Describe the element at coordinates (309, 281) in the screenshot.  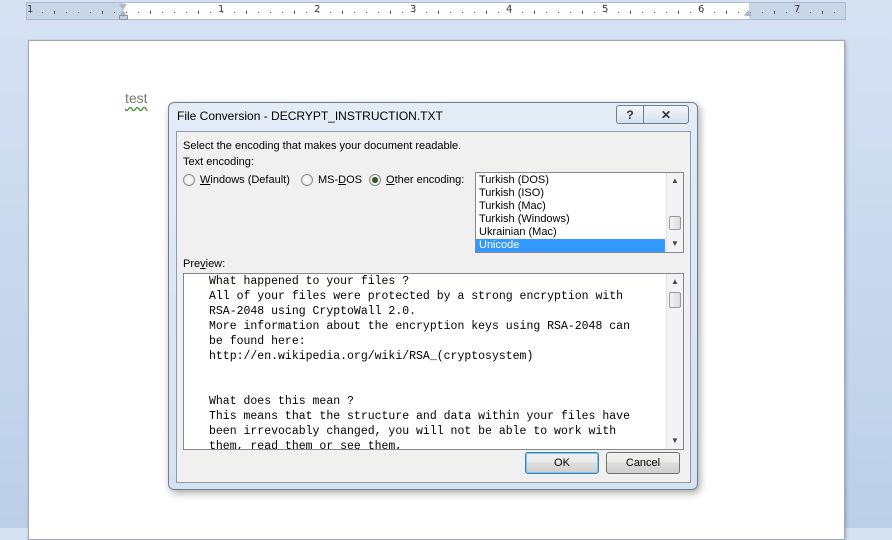
I see `preview-line: What happened to your files ?` at that location.